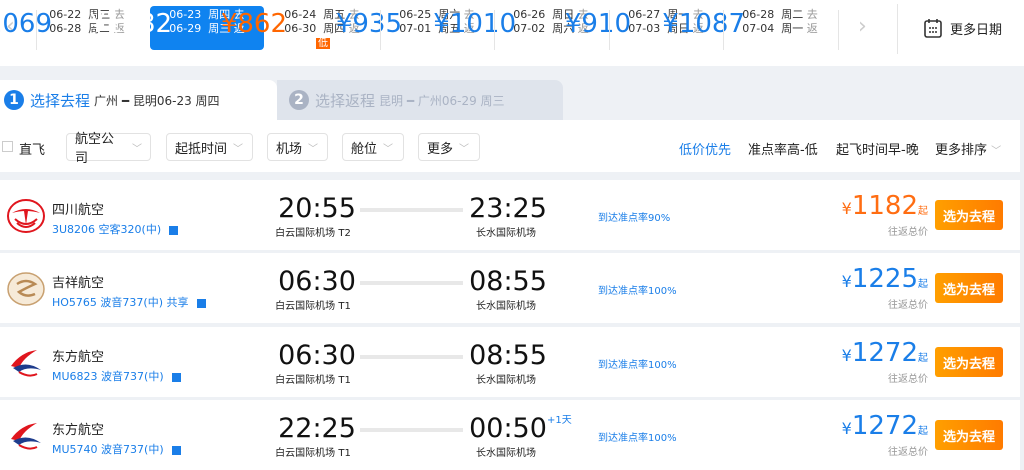  What do you see at coordinates (78, 210) in the screenshot?
I see `airline-name: 四川航空` at bounding box center [78, 210].